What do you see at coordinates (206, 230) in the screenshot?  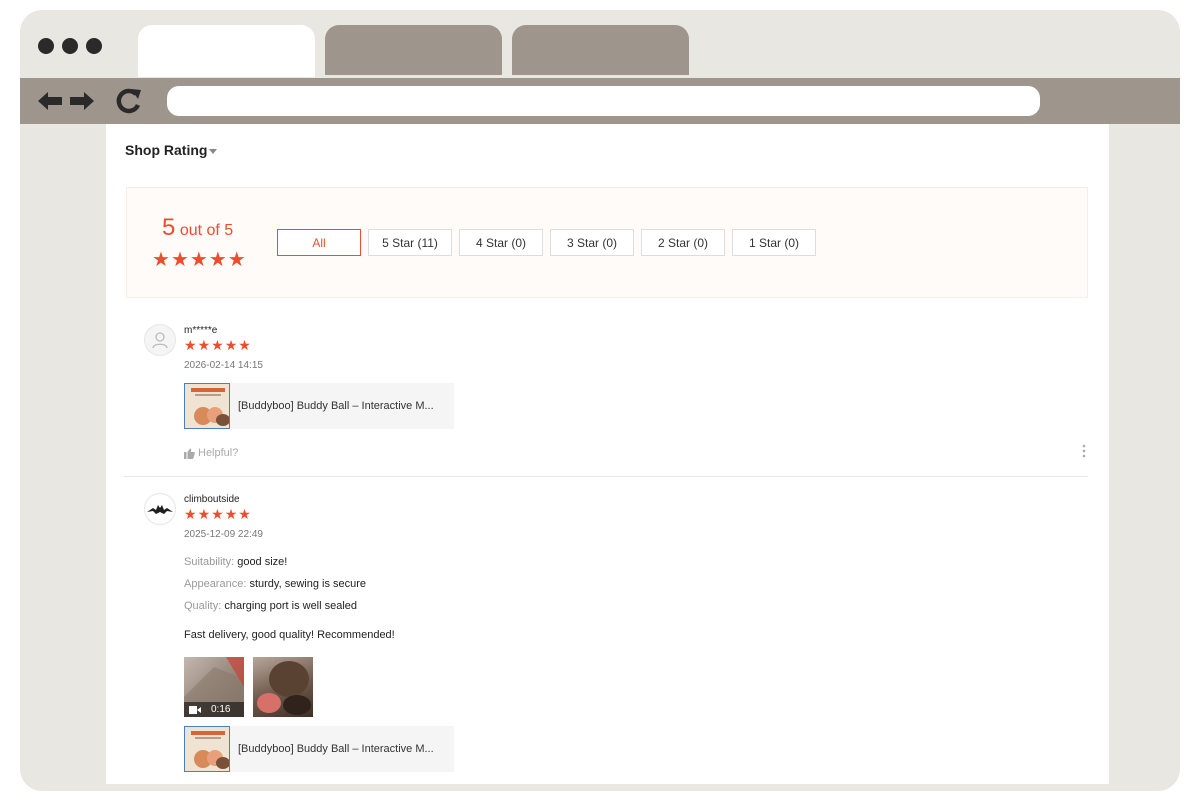 I see `score-suffix: out of 5` at bounding box center [206, 230].